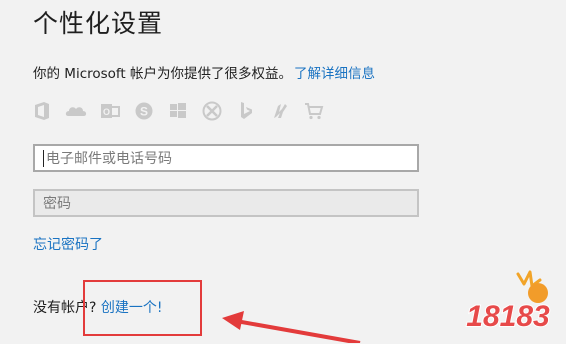 The image size is (566, 344). Describe the element at coordinates (163, 74) in the screenshot. I see `intro-text: 你的 Microsoft 帐户为你提供了很多权益。` at that location.